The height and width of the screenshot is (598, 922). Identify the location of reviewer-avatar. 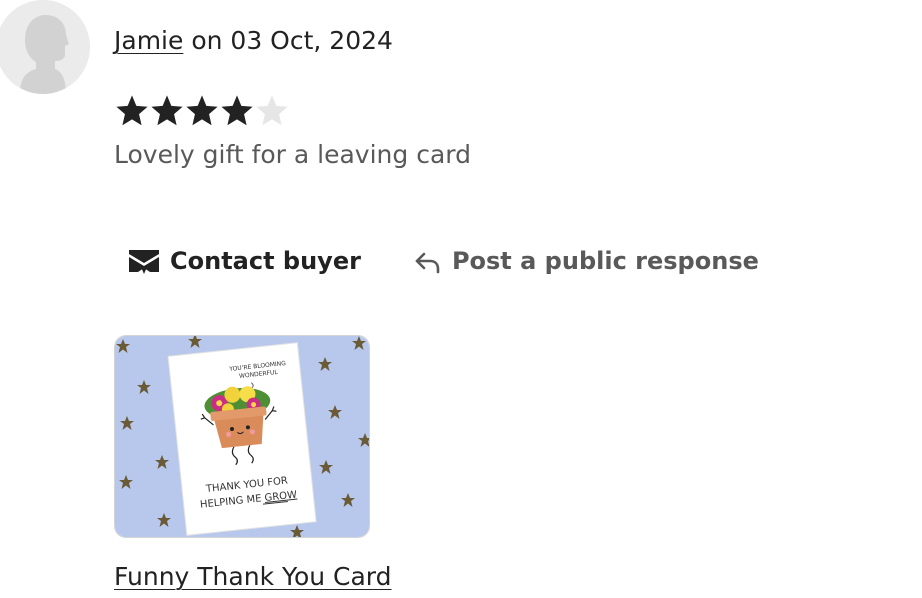
(45, 47).